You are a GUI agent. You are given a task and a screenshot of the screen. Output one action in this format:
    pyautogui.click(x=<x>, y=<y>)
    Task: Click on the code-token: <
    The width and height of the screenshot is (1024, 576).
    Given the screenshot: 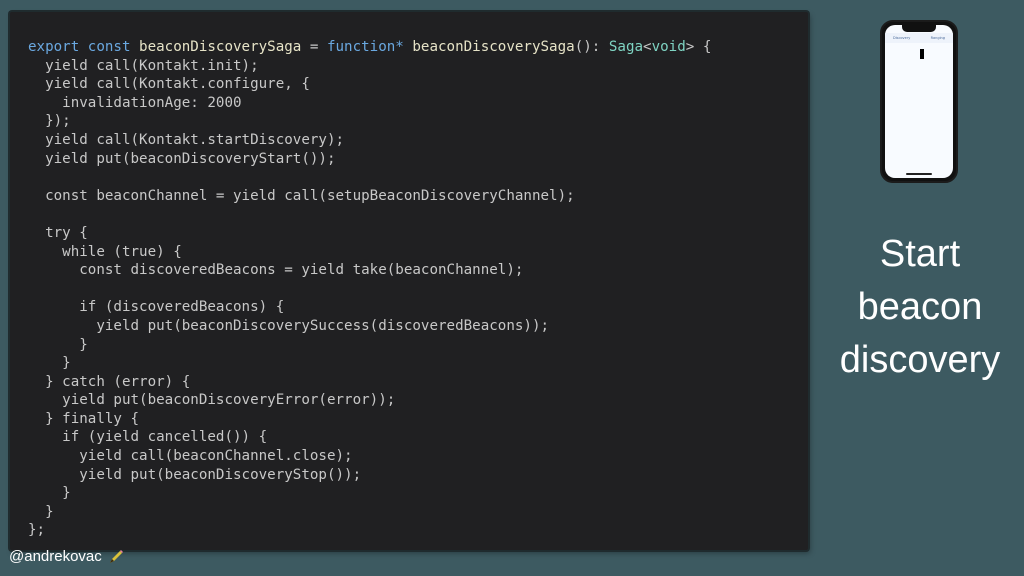 What is the action you would take?
    pyautogui.click(x=647, y=47)
    